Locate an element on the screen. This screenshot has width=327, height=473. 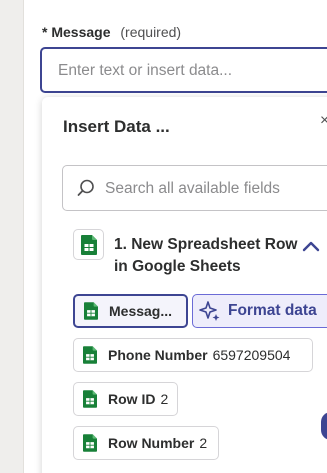
search-fields-input: Search all available fields is located at coordinates (194, 188).